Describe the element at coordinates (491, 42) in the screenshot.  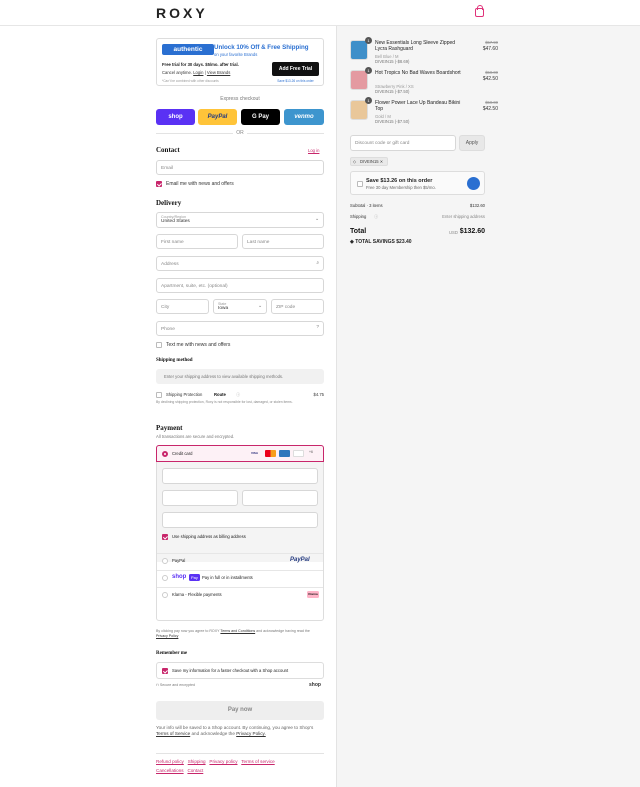
I see `old-price: $57.90` at that location.